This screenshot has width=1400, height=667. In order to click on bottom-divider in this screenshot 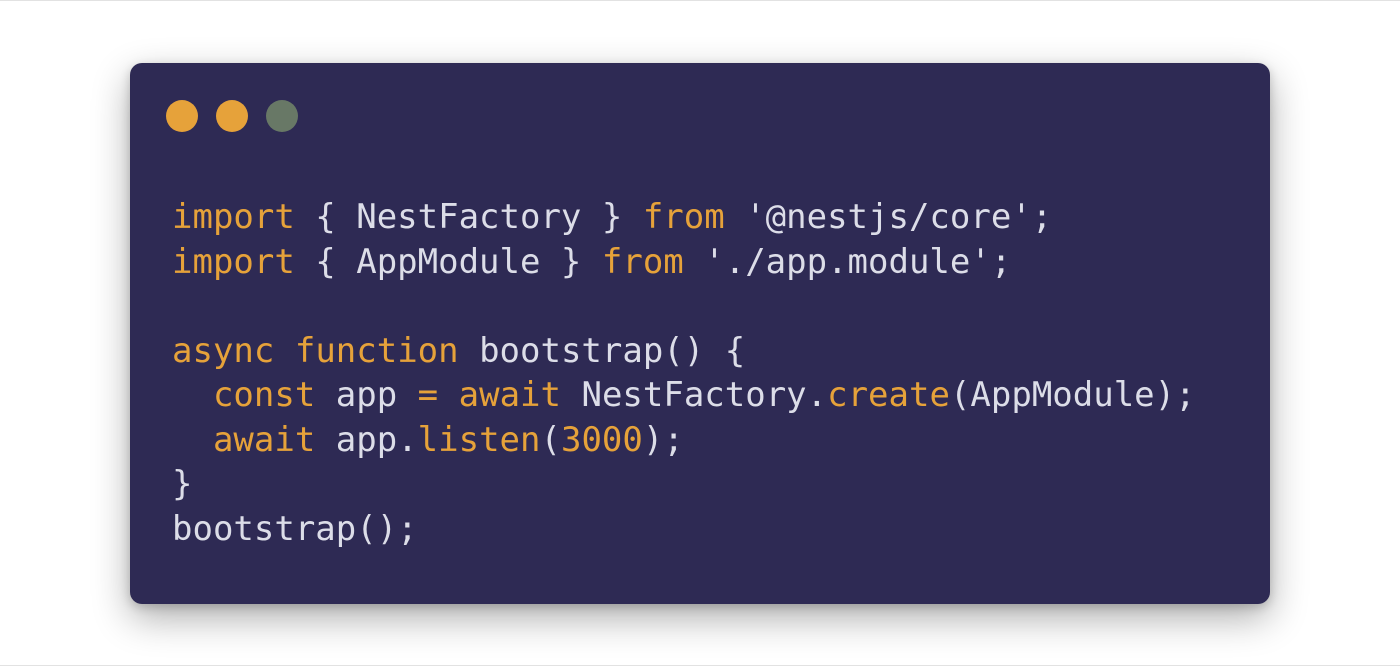, I will do `click(700, 665)`.